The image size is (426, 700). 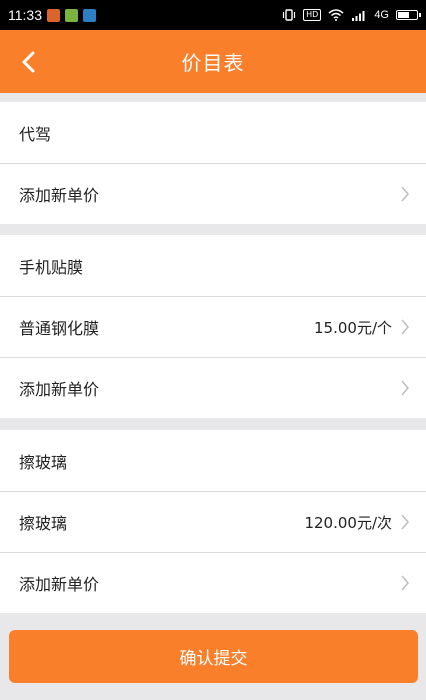 I want to click on network-type: 4G, so click(x=381, y=15).